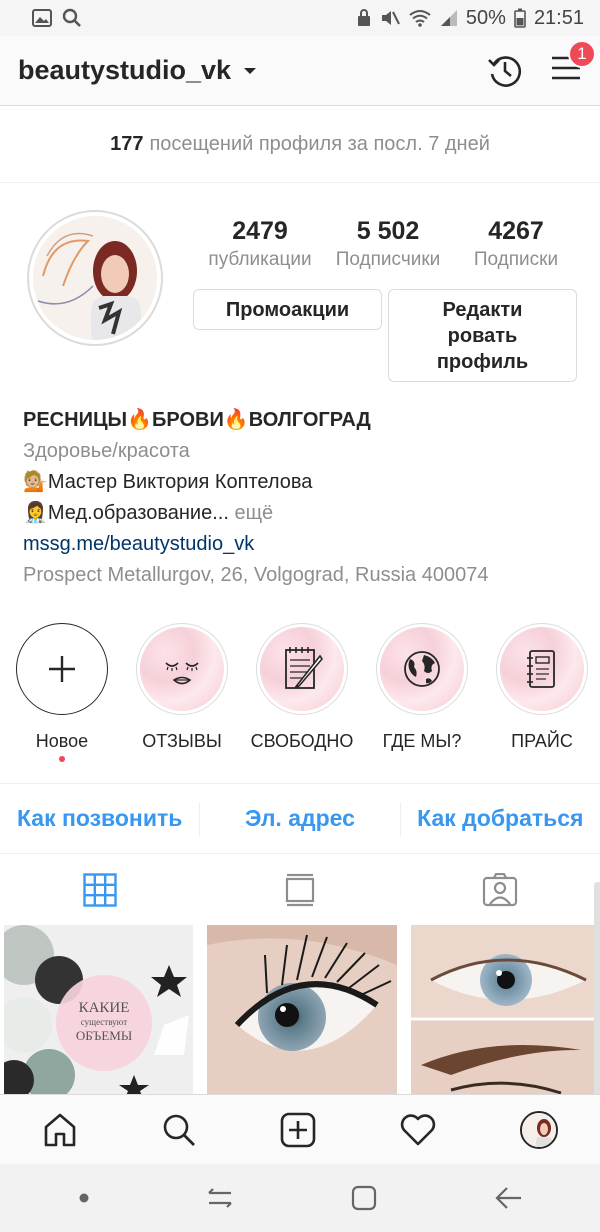  I want to click on battery-icon, so click(520, 18).